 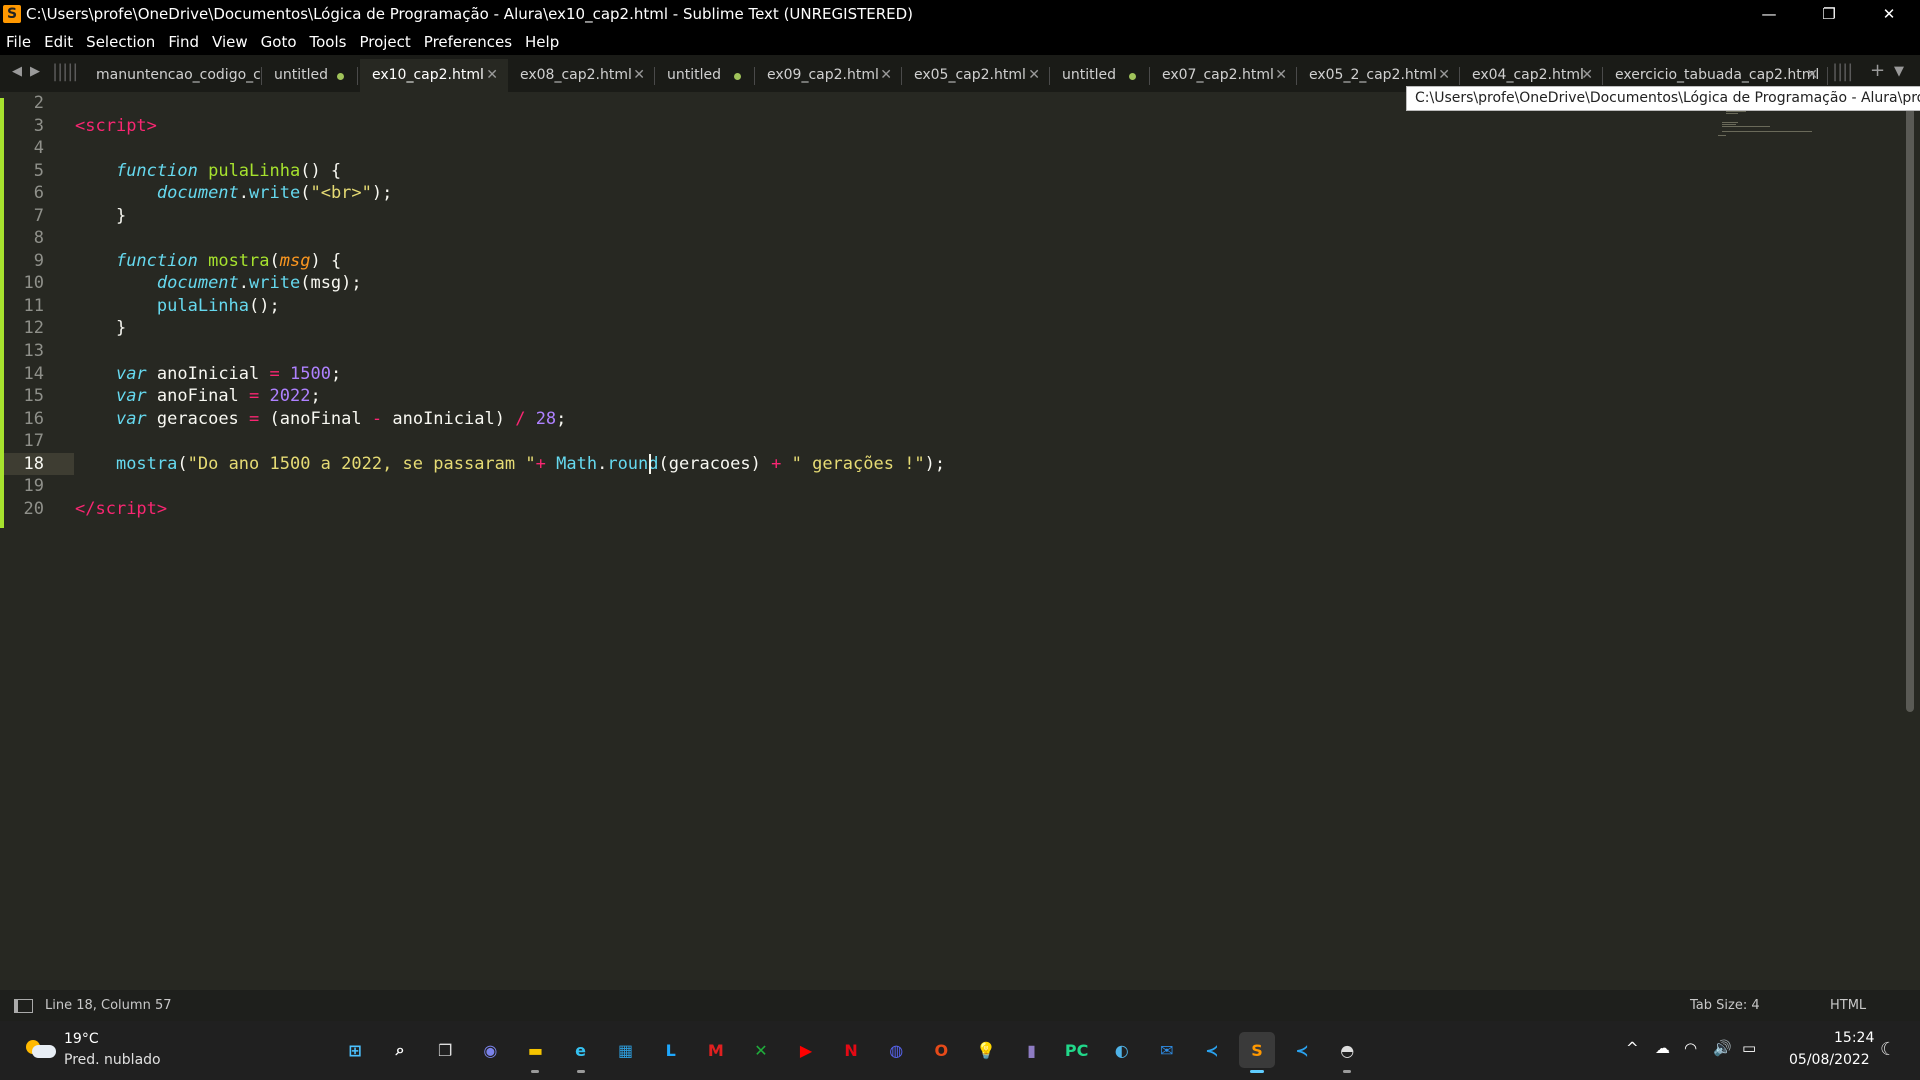 What do you see at coordinates (279, 42) in the screenshot?
I see `menu-goto: Goto` at bounding box center [279, 42].